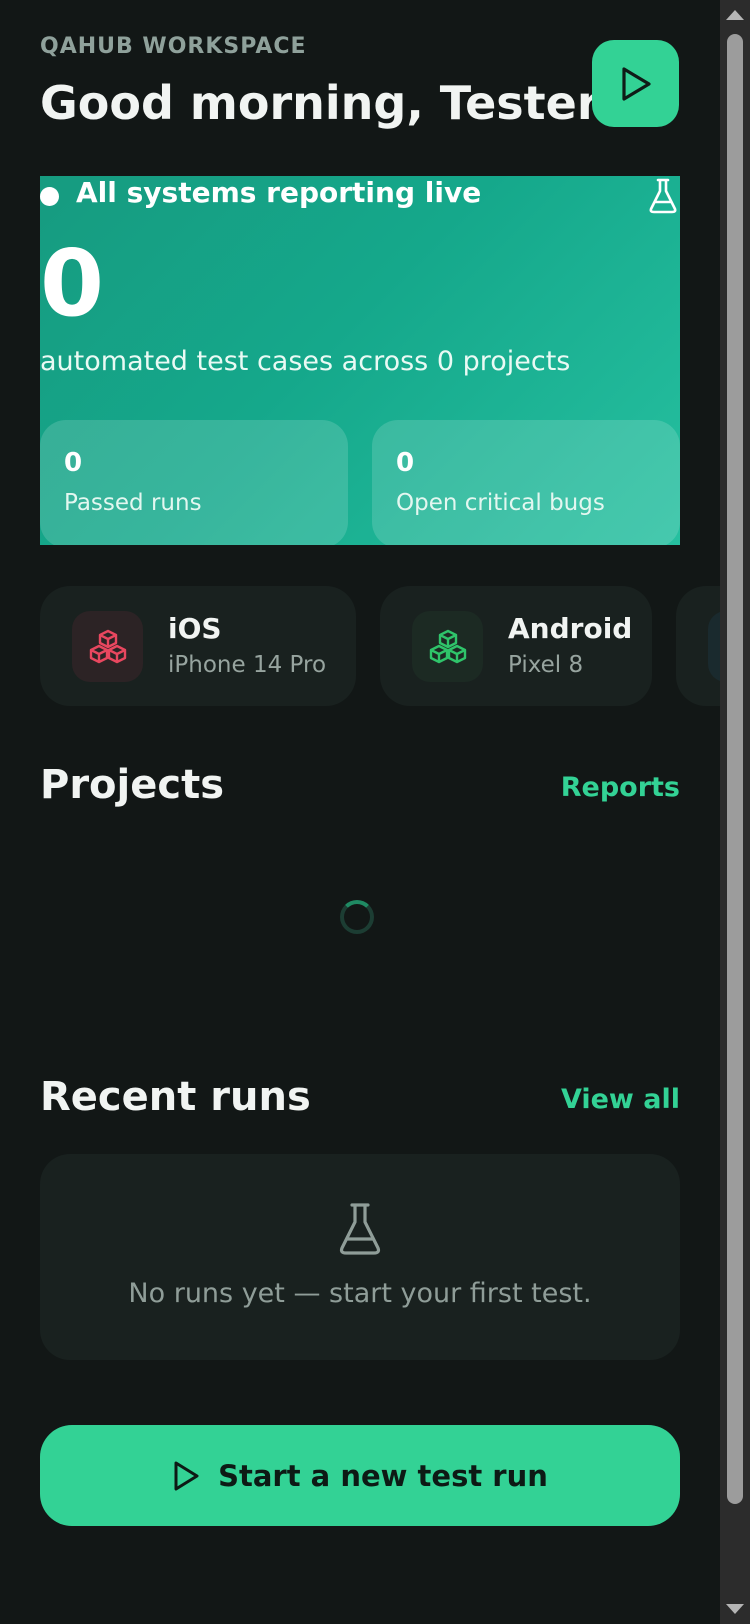 This screenshot has width=750, height=1624. Describe the element at coordinates (320, 103) in the screenshot. I see `page-title: Good morning, Tester` at that location.